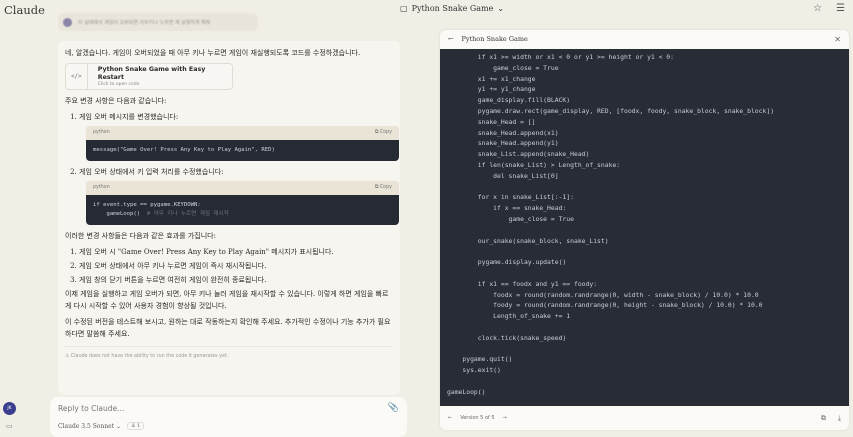 The image size is (853, 437). I want to click on chat-icon: ▢, so click(404, 8).